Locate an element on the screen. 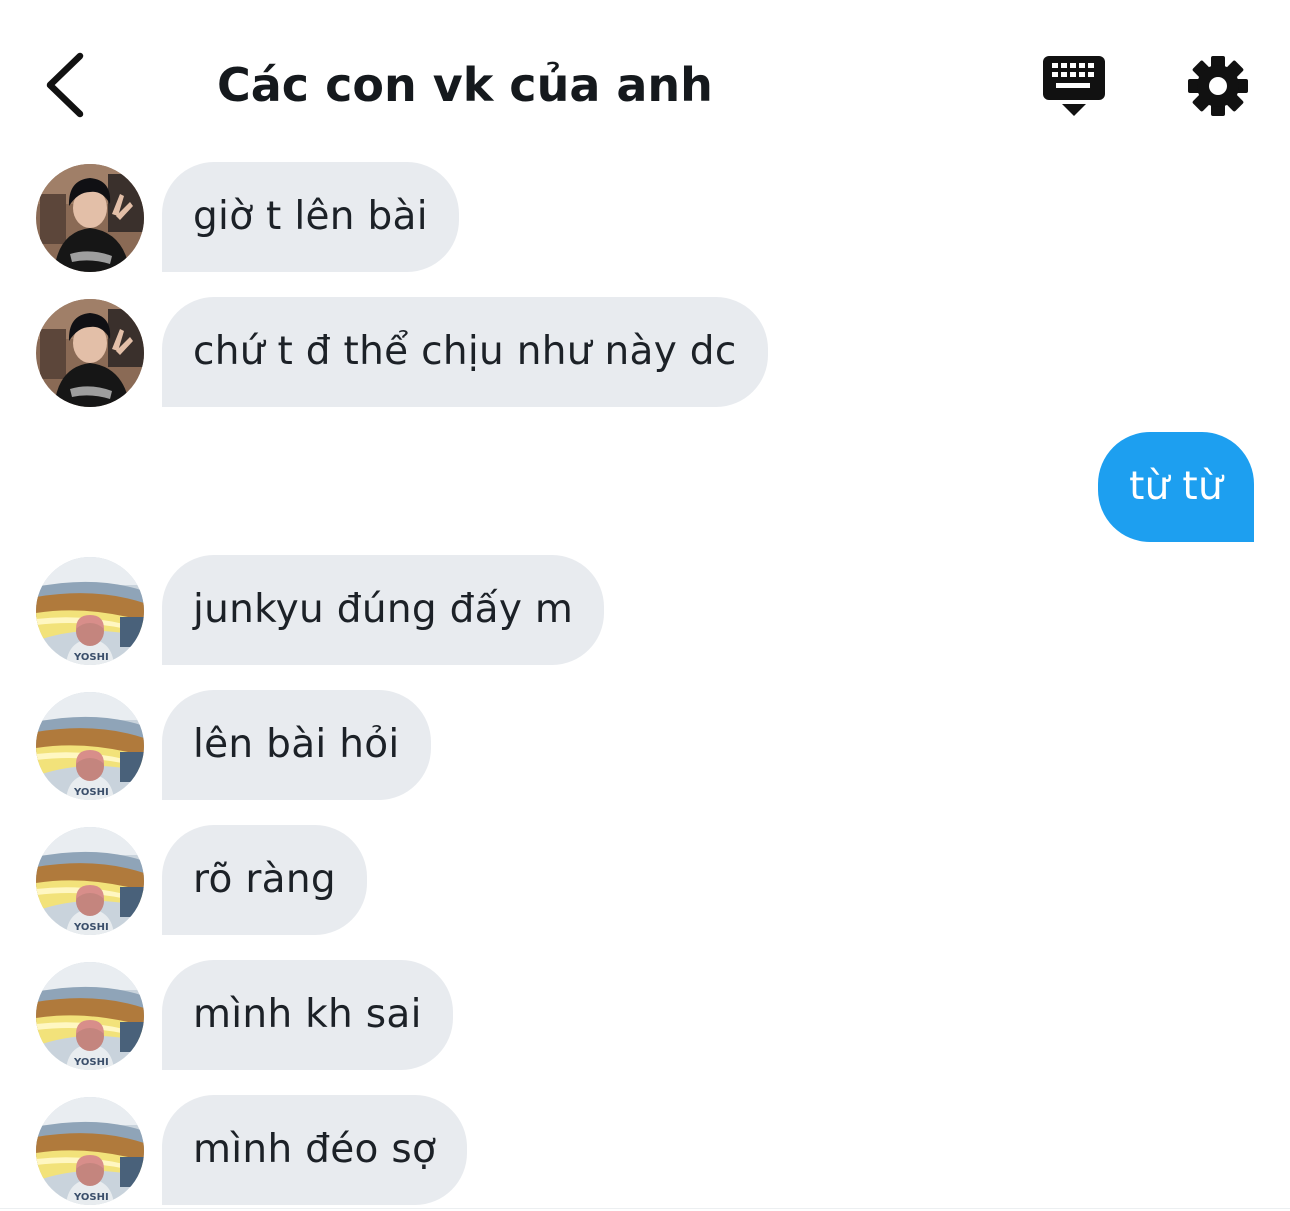 This screenshot has height=1211, width=1290. message-bubble: chứ t đ thể chịu như này dc is located at coordinates (465, 352).